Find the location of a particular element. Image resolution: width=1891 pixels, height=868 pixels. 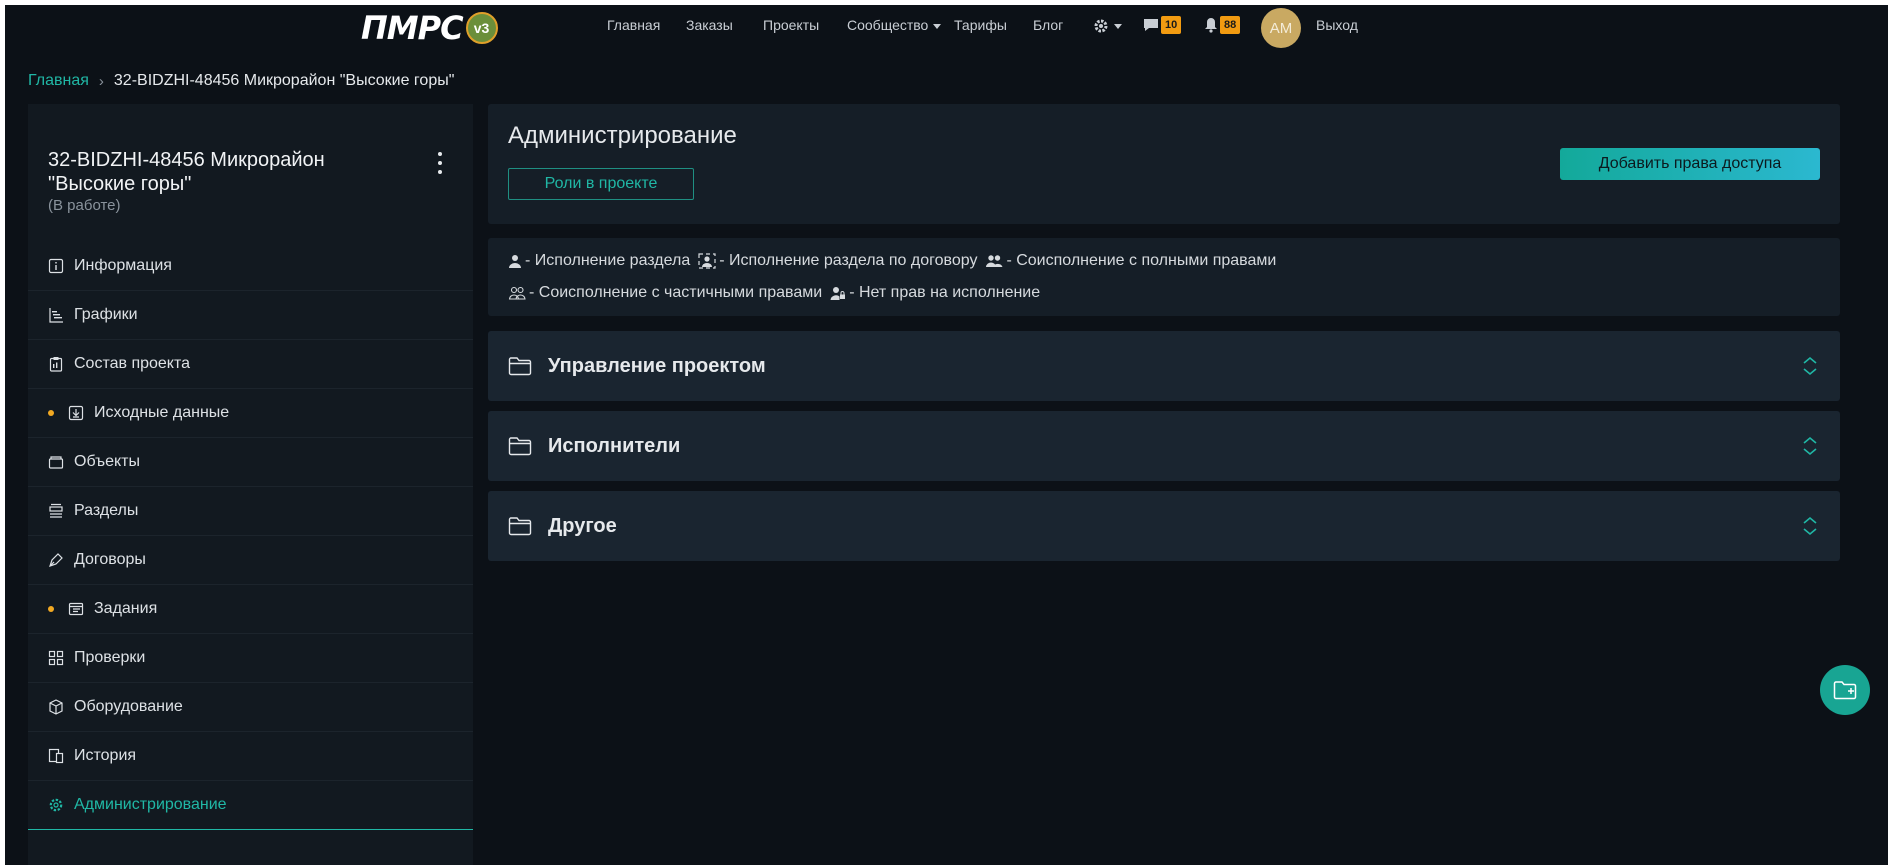

sidebar-item-tasks: Задания is located at coordinates (250, 609).